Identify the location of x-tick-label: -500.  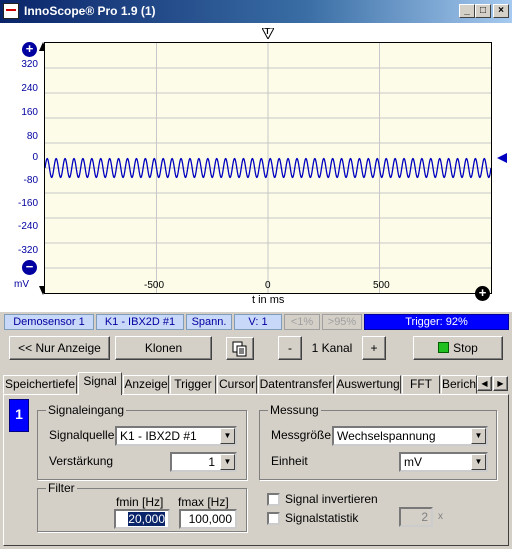
(154, 285).